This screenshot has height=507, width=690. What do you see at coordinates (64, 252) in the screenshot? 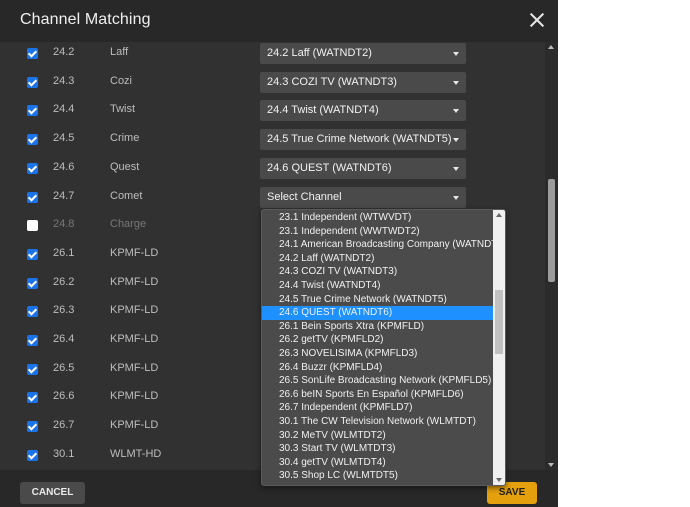
I see `channel-number: 26.1` at bounding box center [64, 252].